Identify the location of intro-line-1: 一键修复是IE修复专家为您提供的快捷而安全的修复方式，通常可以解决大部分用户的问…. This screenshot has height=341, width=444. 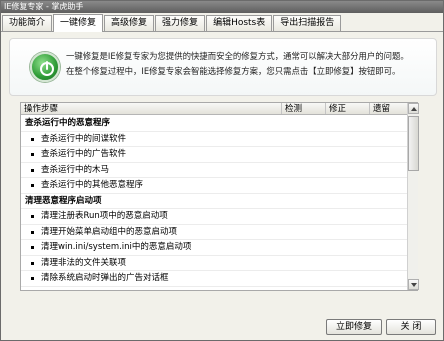
(237, 56).